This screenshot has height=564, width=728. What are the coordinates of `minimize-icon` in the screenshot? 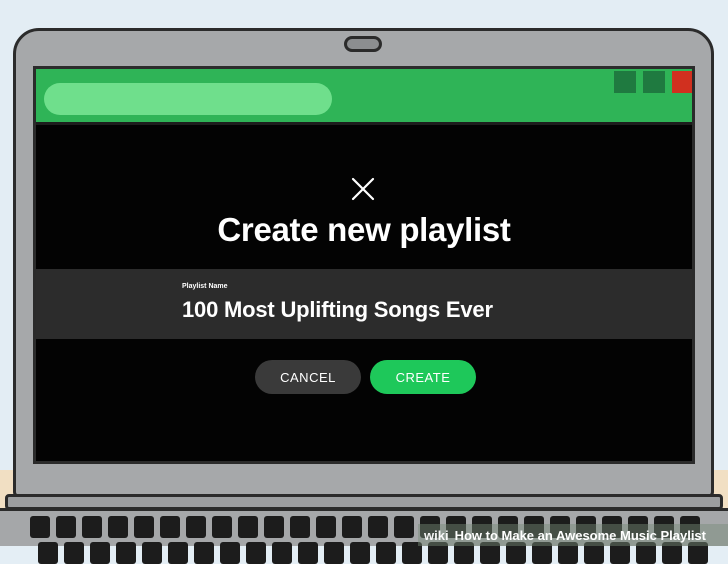 It's located at (625, 82).